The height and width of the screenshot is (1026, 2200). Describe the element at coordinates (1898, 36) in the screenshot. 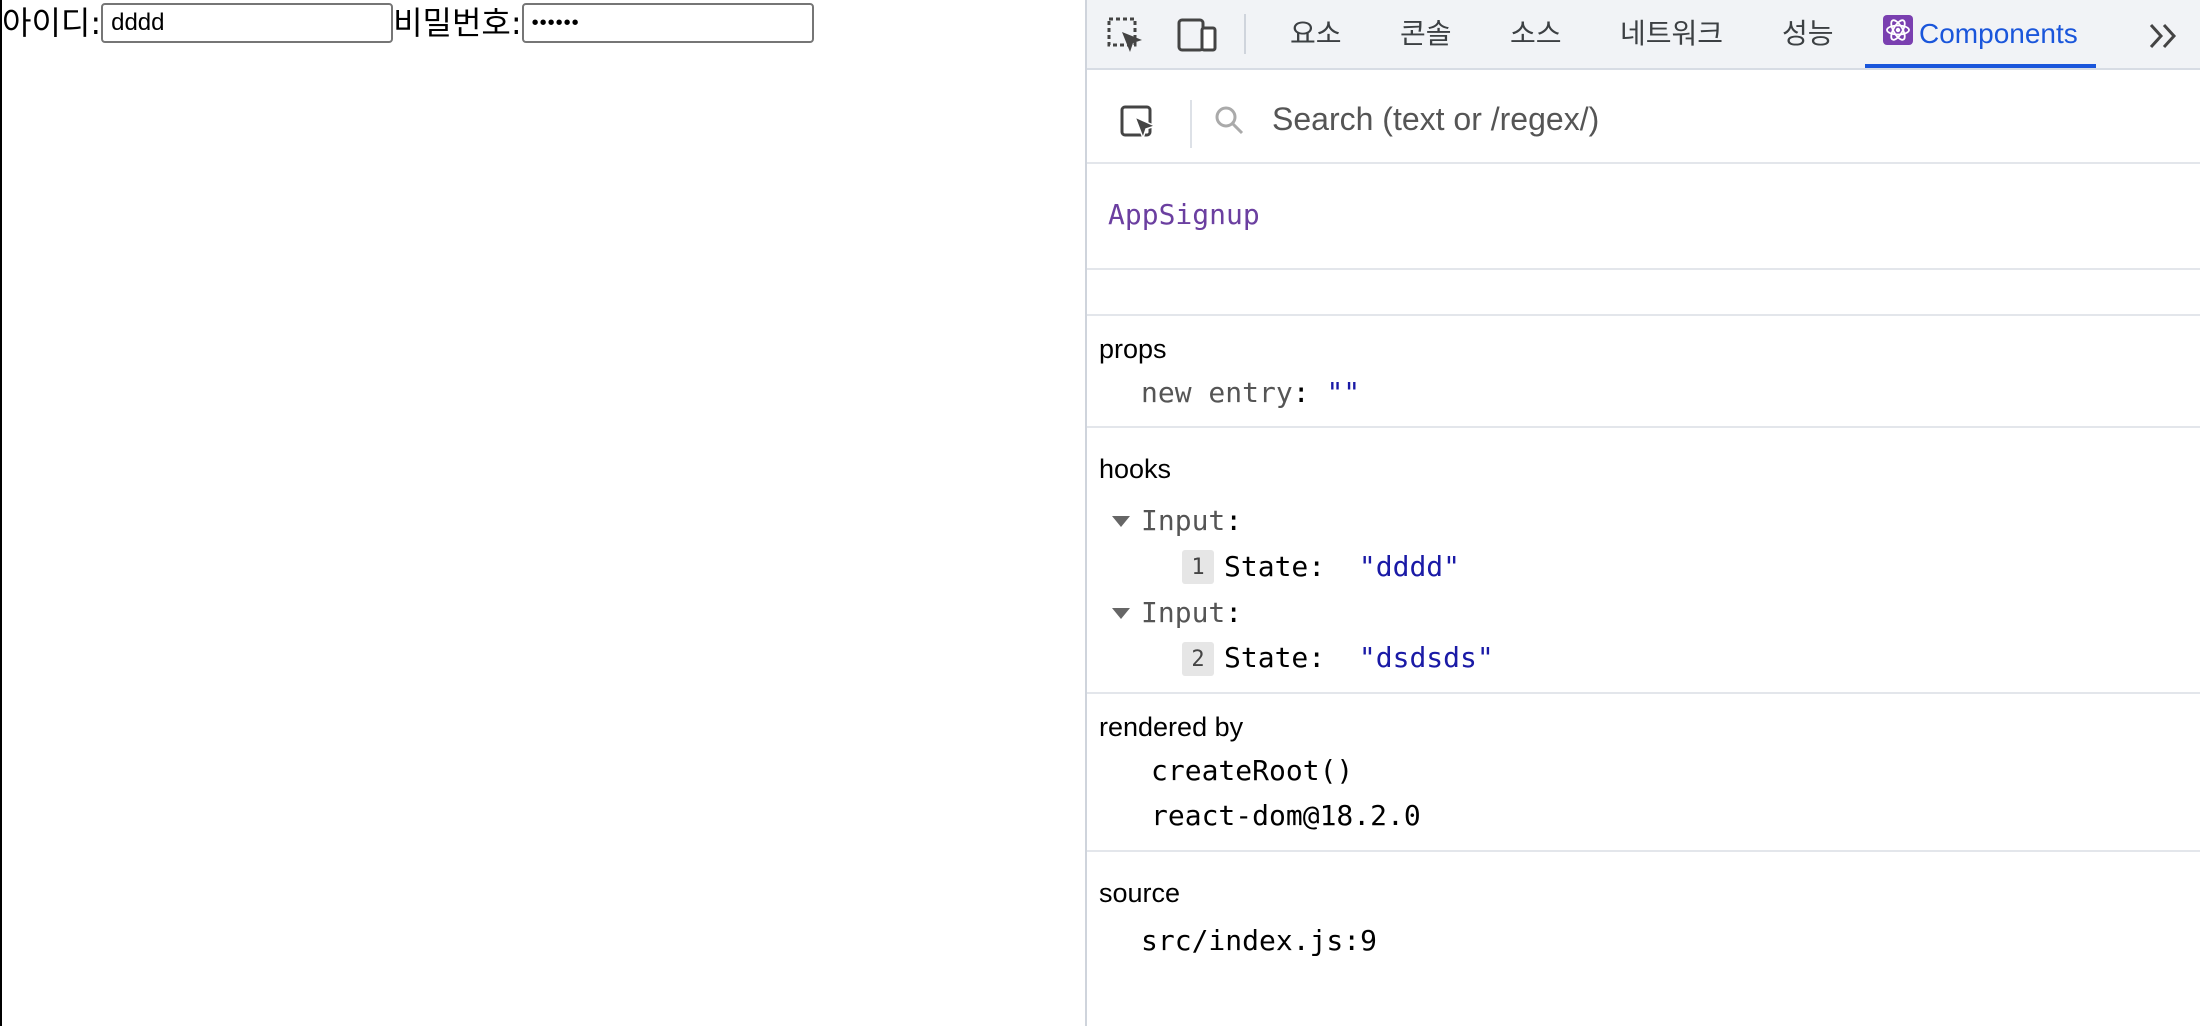

I see `react-atom-icon` at that location.